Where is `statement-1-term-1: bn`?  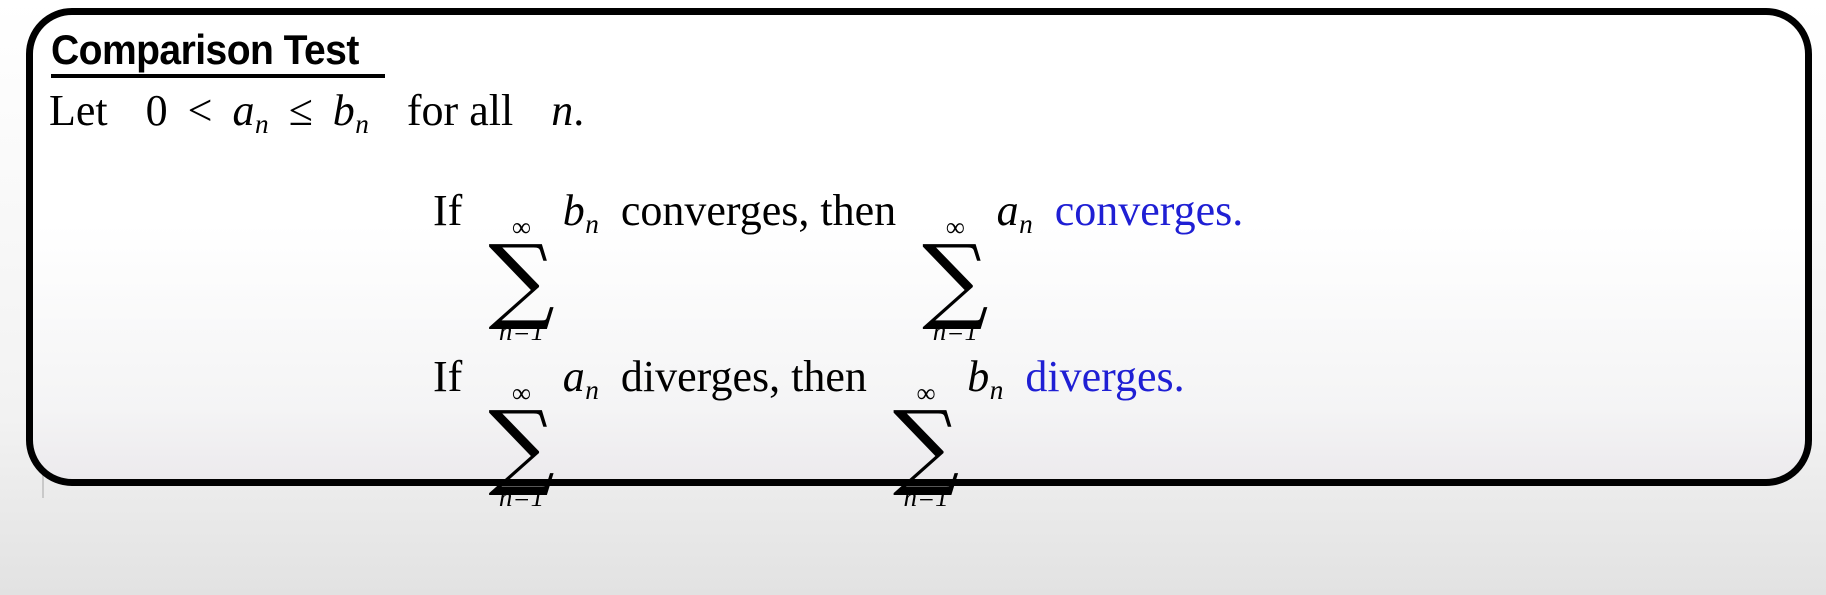 statement-1-term-1: bn is located at coordinates (581, 212).